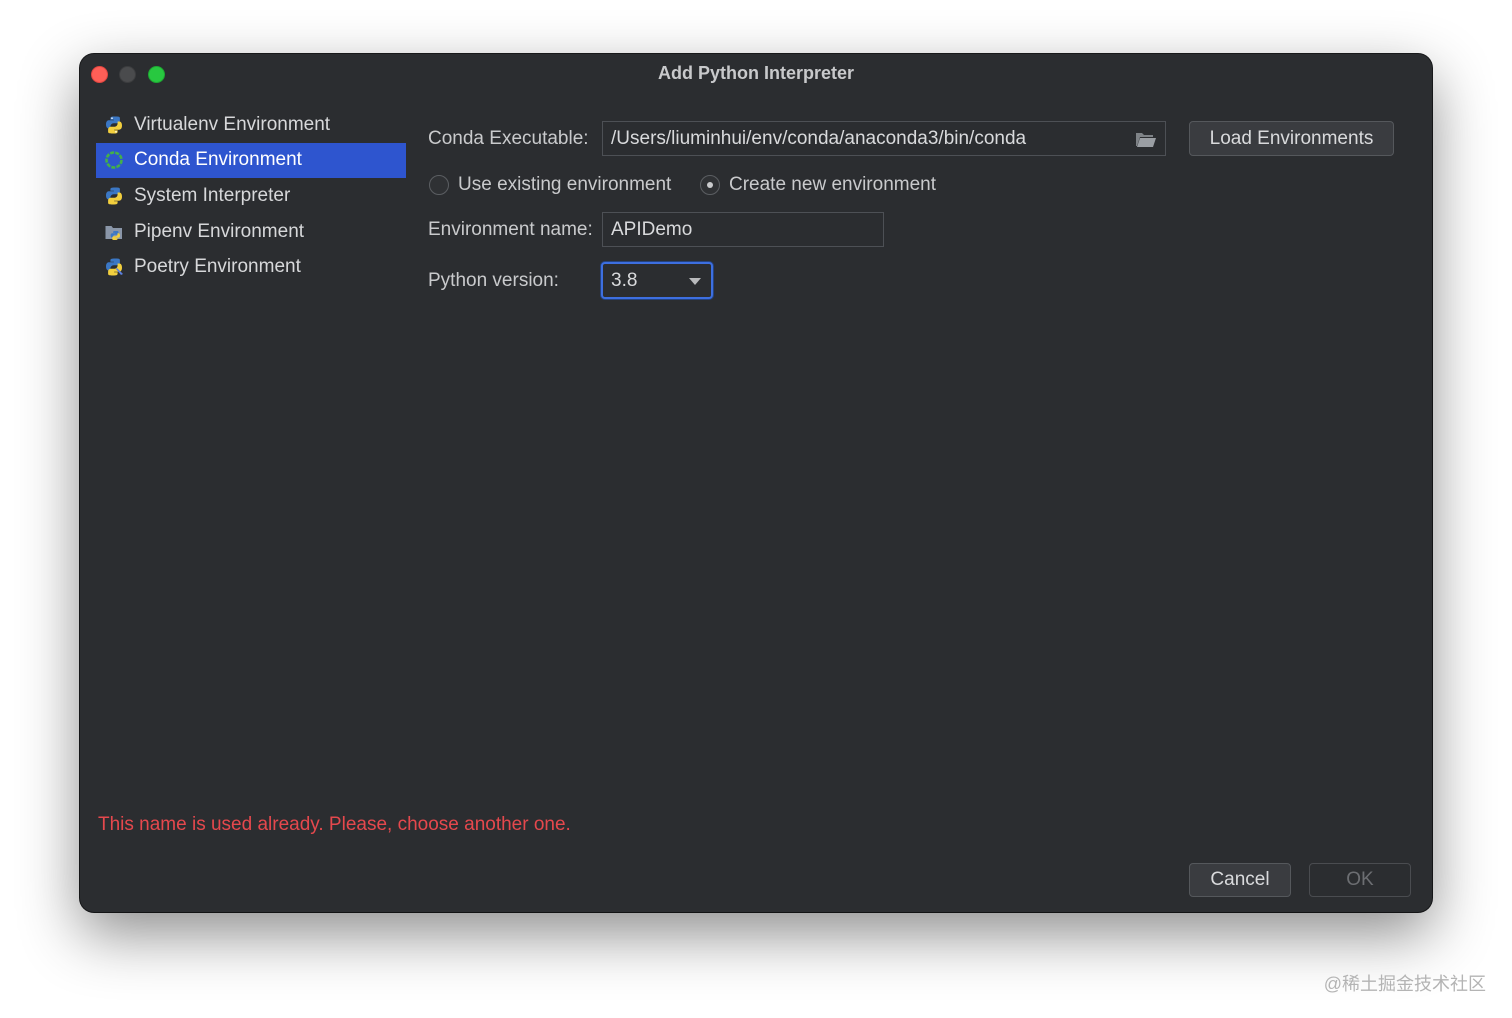 The width and height of the screenshot is (1512, 1018). What do you see at coordinates (114, 160) in the screenshot?
I see `conda-icon` at bounding box center [114, 160].